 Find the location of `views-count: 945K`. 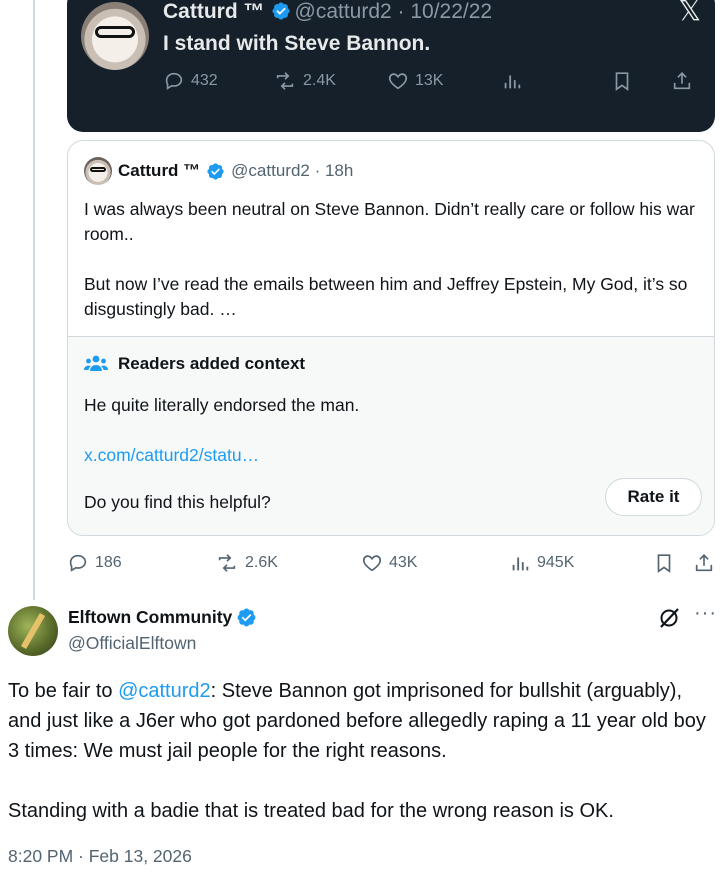

views-count: 945K is located at coordinates (556, 562).